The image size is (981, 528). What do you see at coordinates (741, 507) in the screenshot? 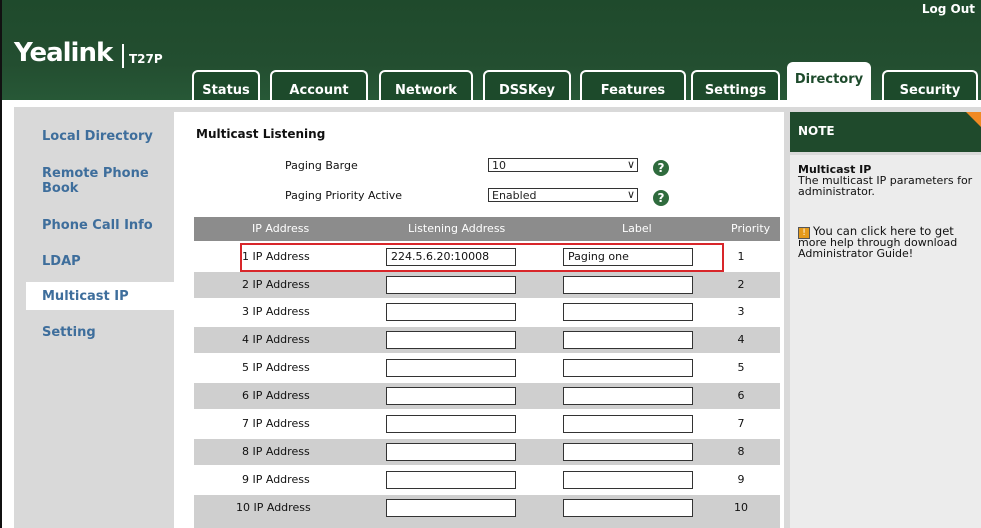
I see `priority-value: 10` at bounding box center [741, 507].